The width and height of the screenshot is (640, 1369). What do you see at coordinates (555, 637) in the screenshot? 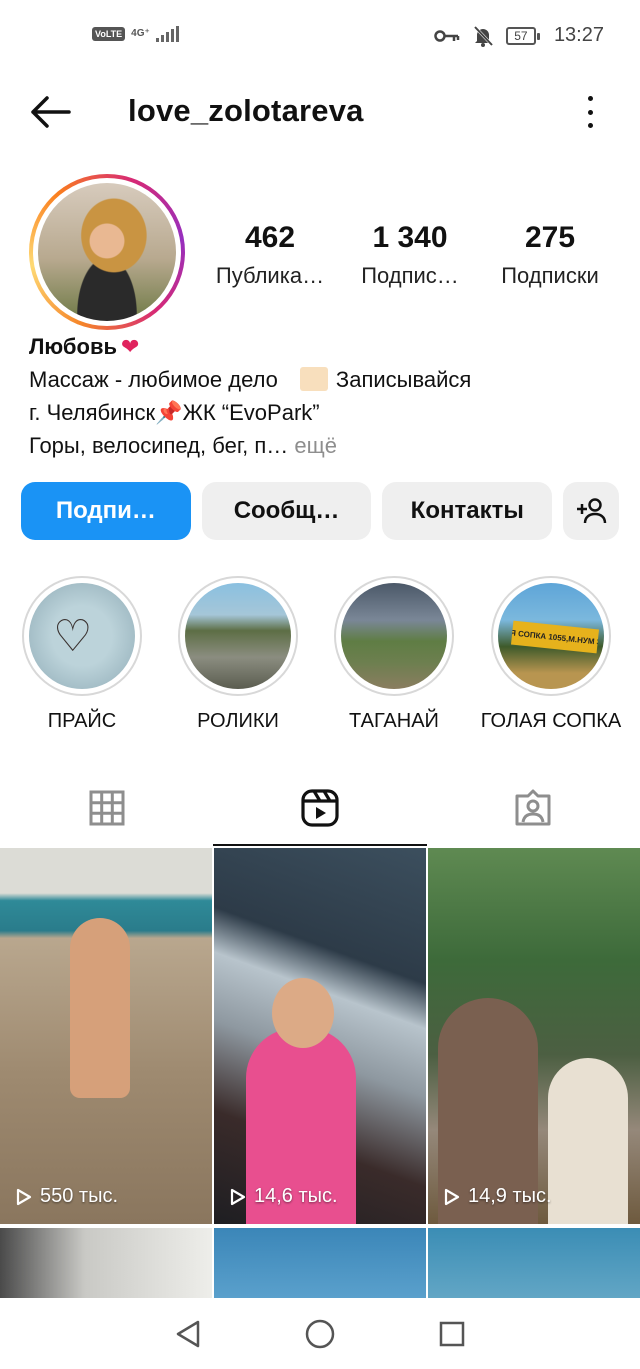
I see `sign-text: ГОЛАЯ СОПКА 1055,М.НУМ 3,5 КМ` at bounding box center [555, 637].